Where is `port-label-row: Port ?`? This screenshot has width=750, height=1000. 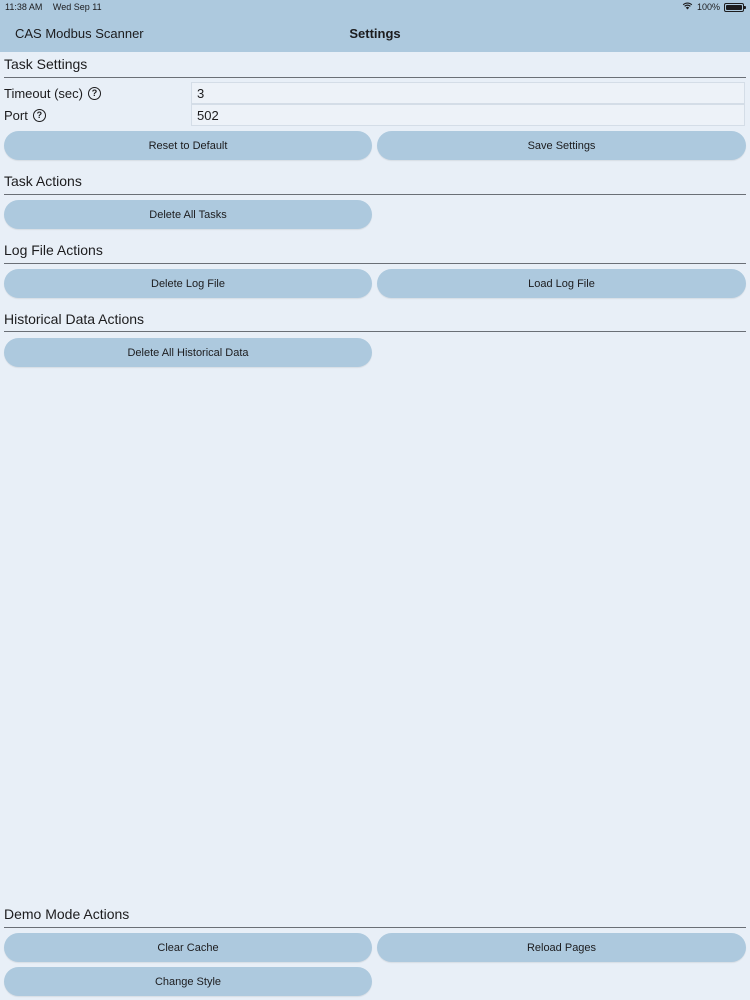 port-label-row: Port ? is located at coordinates (25, 115).